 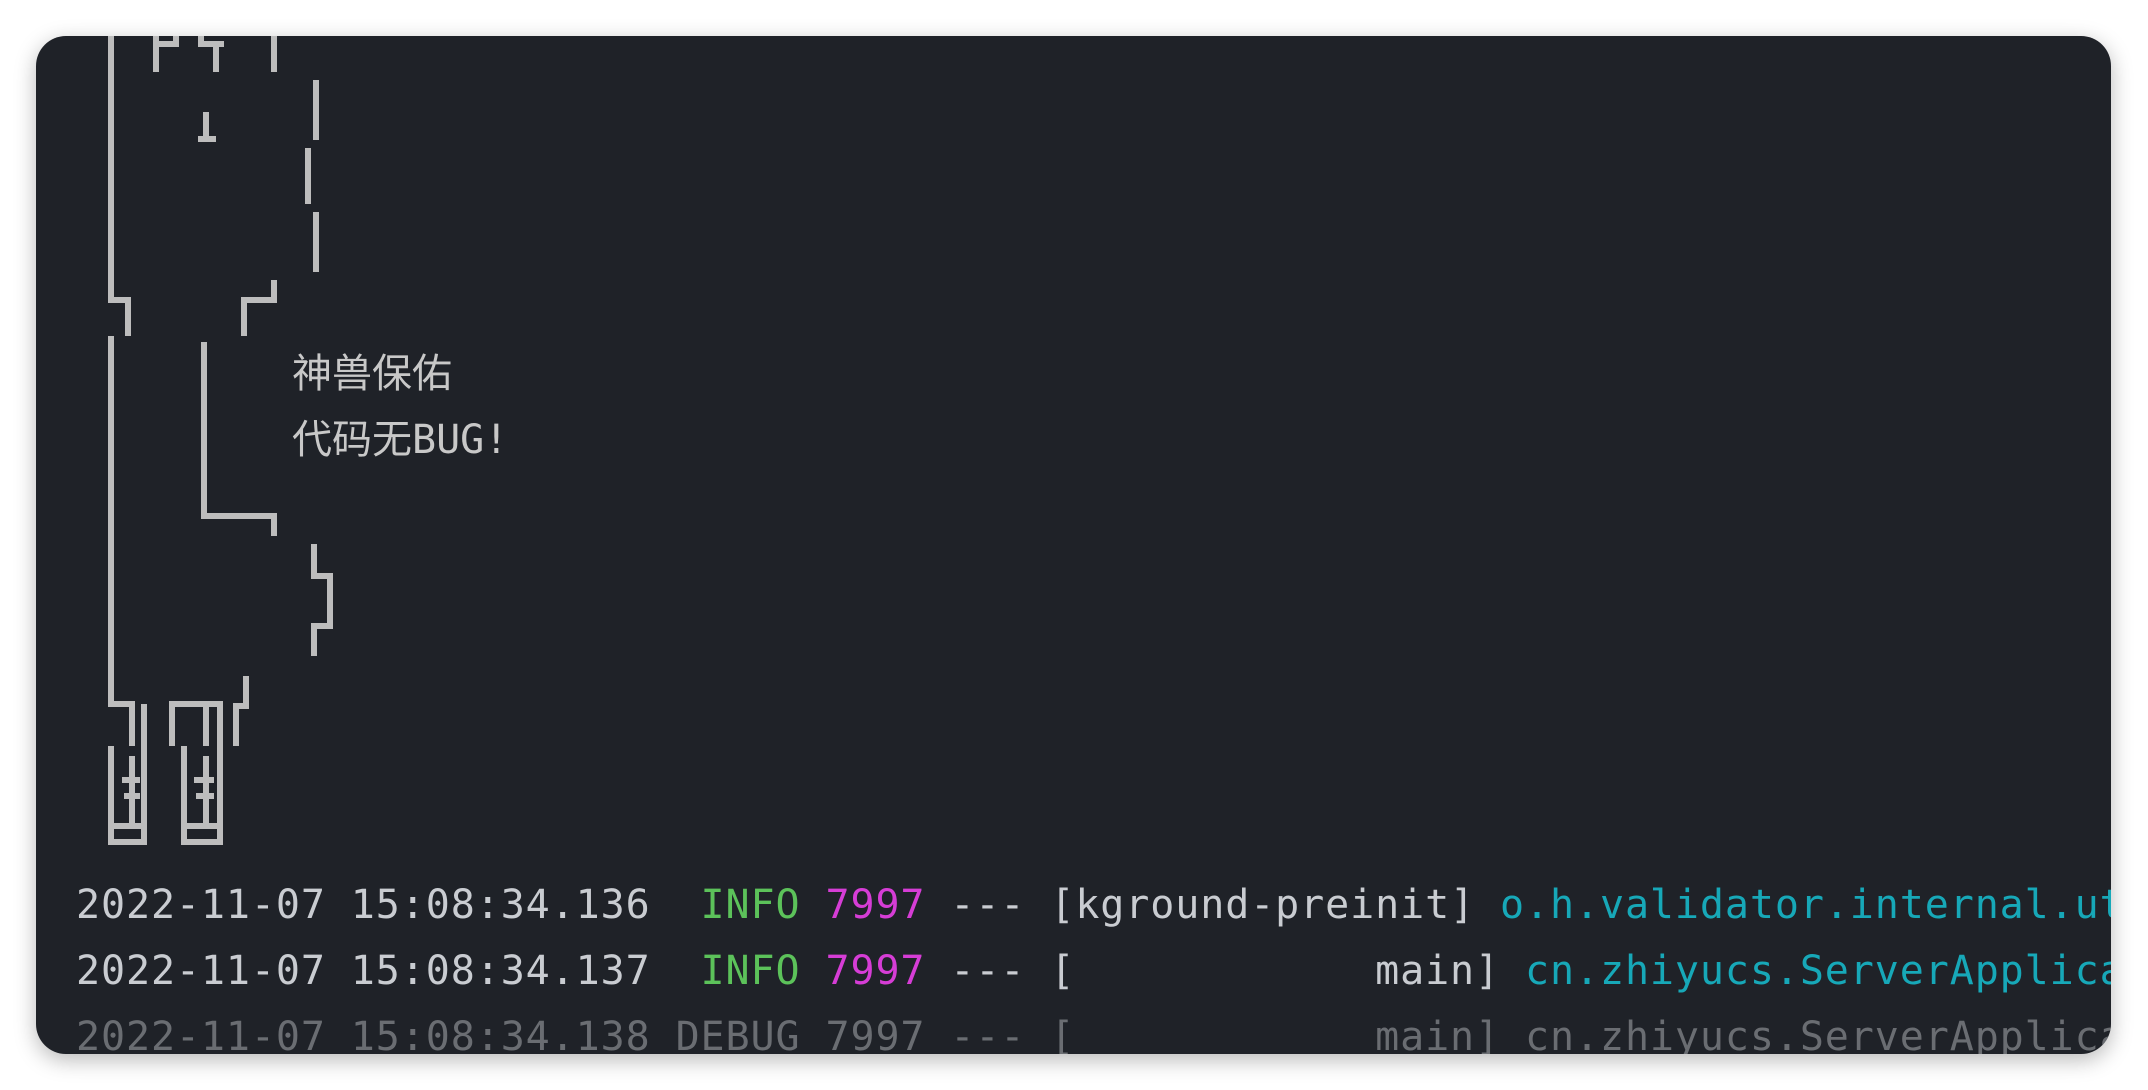 What do you see at coordinates (1263, 905) in the screenshot?
I see `log-thread: [kground-preinit]` at bounding box center [1263, 905].